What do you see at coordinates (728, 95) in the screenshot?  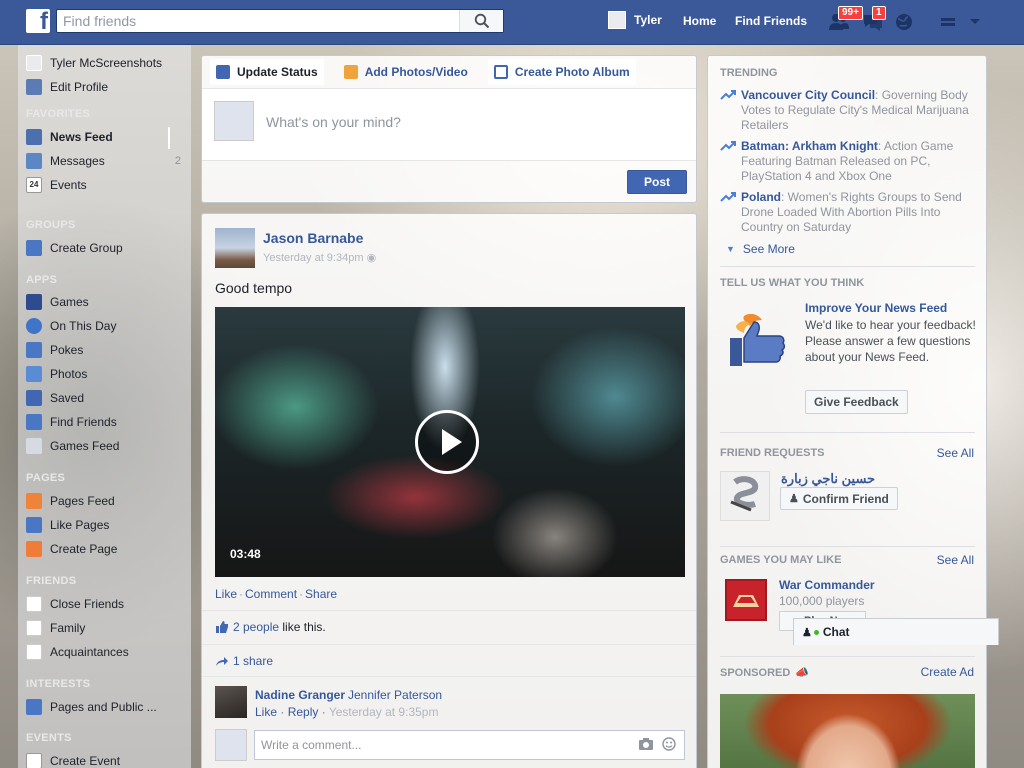 I see `trending-arrow-icon` at bounding box center [728, 95].